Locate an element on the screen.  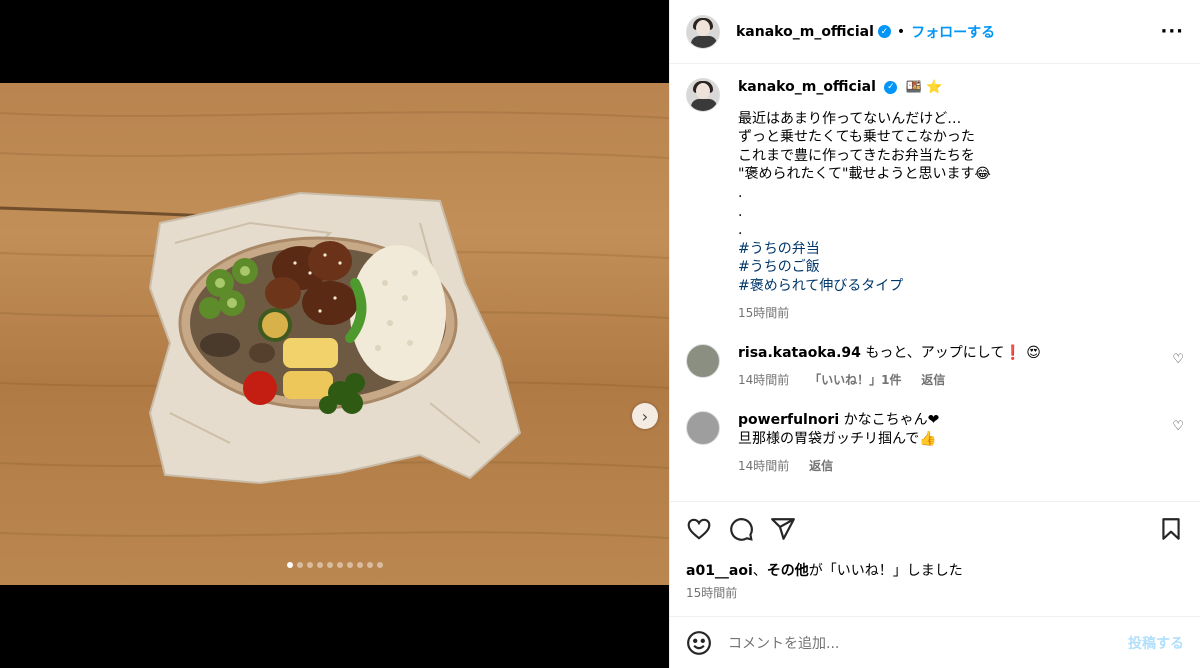
likes-connector: 、 is located at coordinates (759, 571).